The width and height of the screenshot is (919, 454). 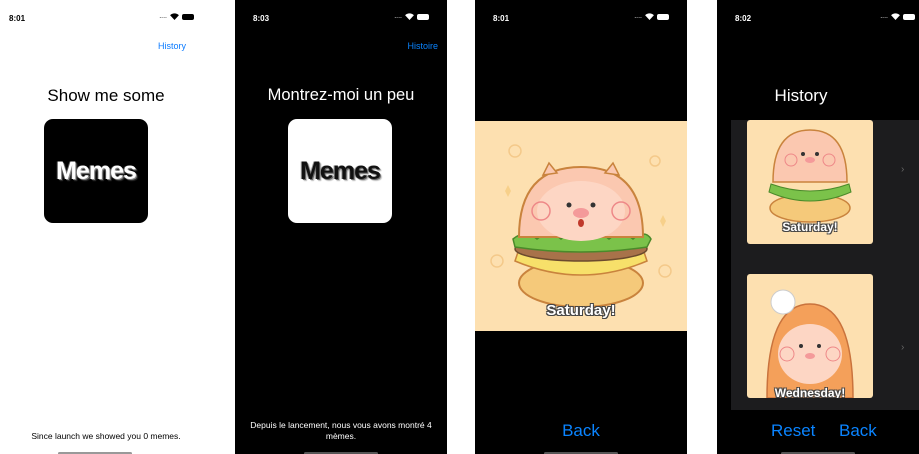 What do you see at coordinates (793, 431) in the screenshot?
I see `reset-button: Reset` at bounding box center [793, 431].